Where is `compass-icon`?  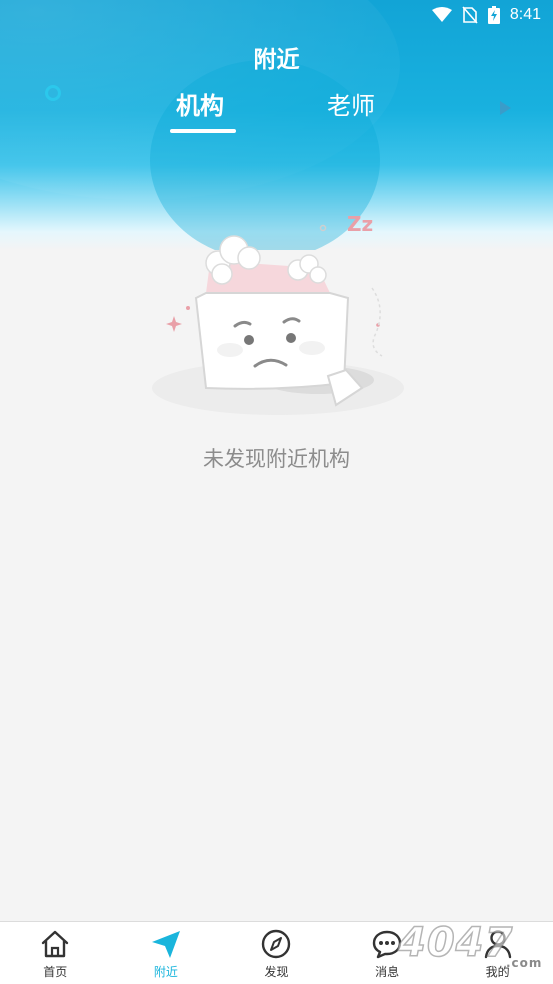
compass-icon is located at coordinates (276, 944).